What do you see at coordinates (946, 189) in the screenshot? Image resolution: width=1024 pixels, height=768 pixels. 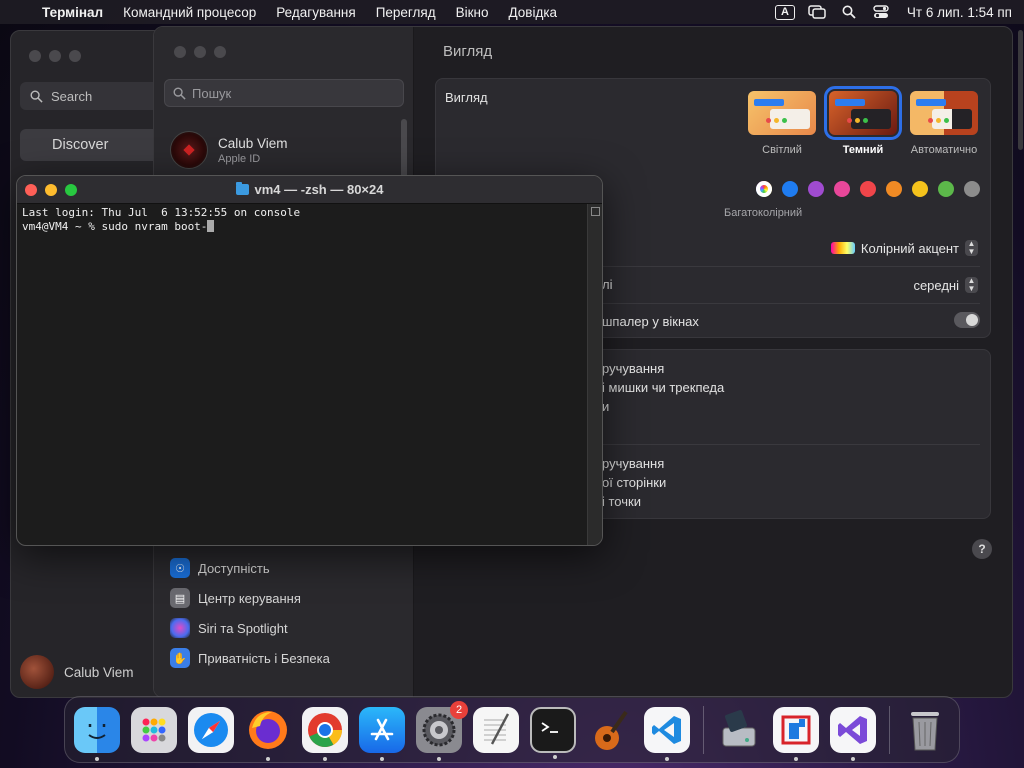 I see `accent-green` at bounding box center [946, 189].